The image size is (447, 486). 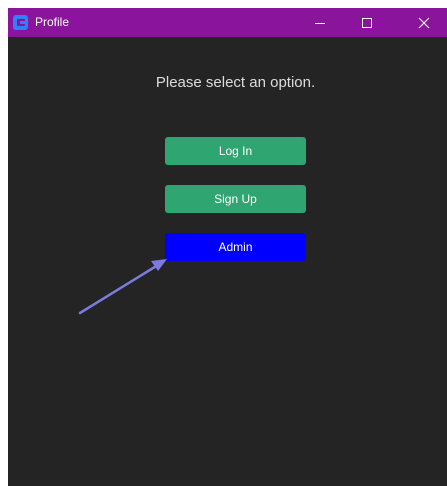 I want to click on admin-button-label: Admin, so click(x=235, y=247).